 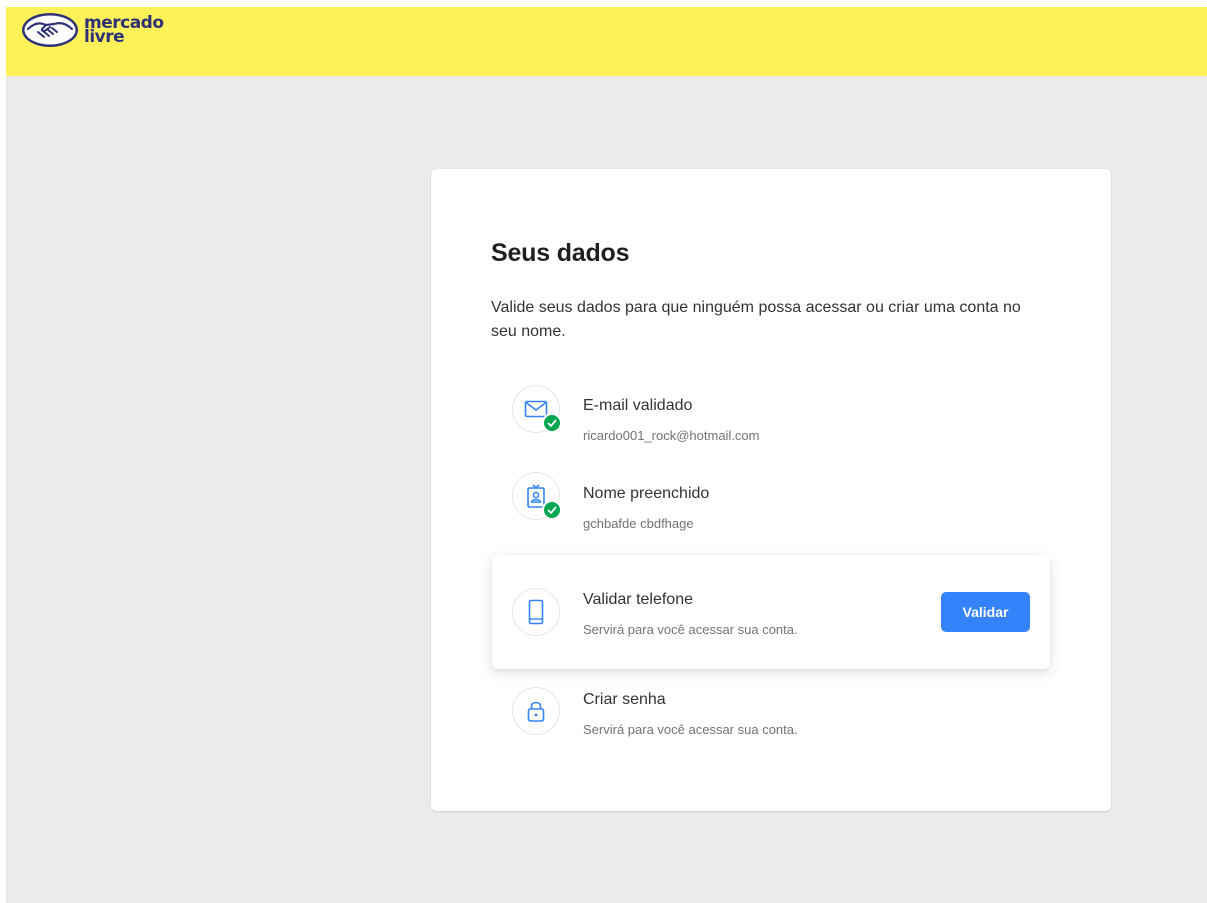 I want to click on step-password-title: Criar senha, so click(x=624, y=699).